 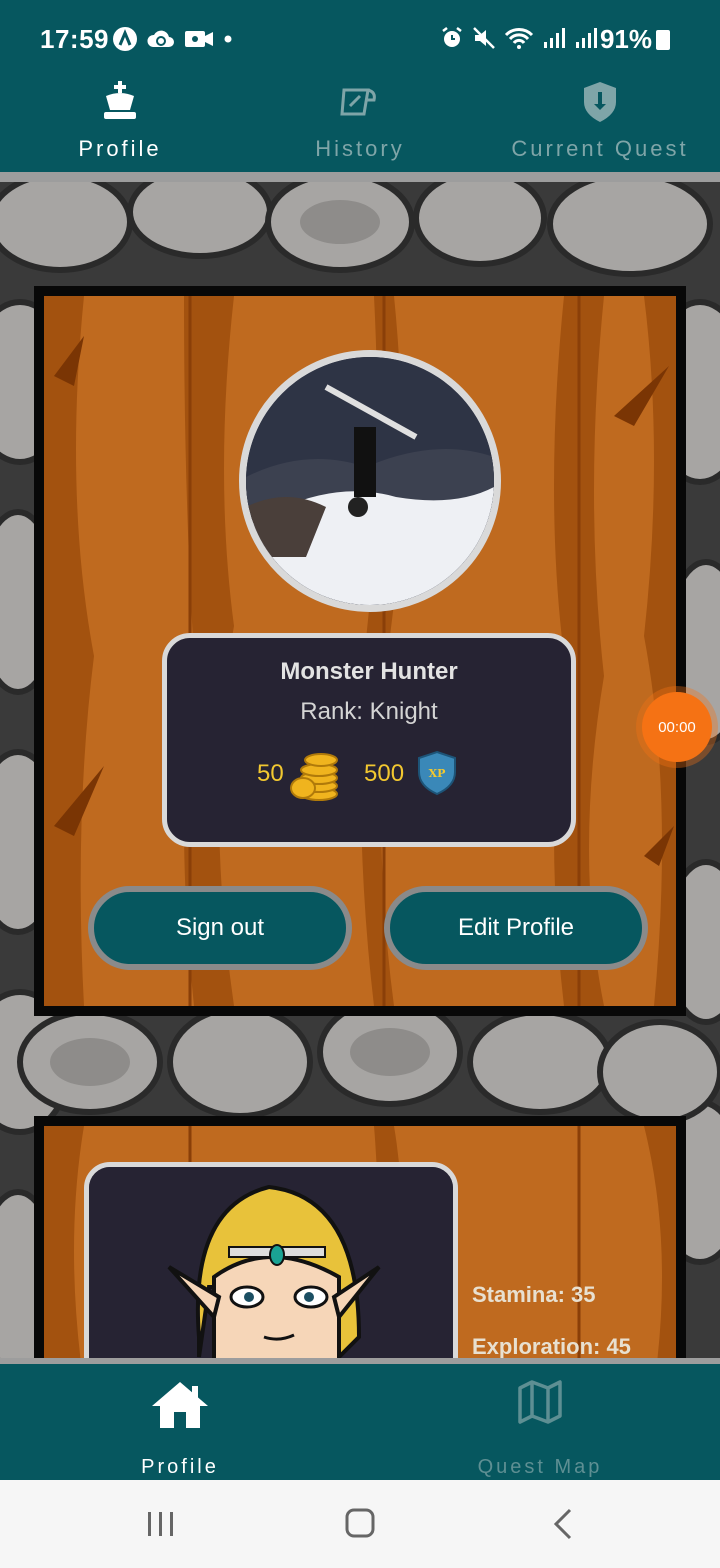 I want to click on bottom-nav-profile: Profile, so click(x=180, y=1422).